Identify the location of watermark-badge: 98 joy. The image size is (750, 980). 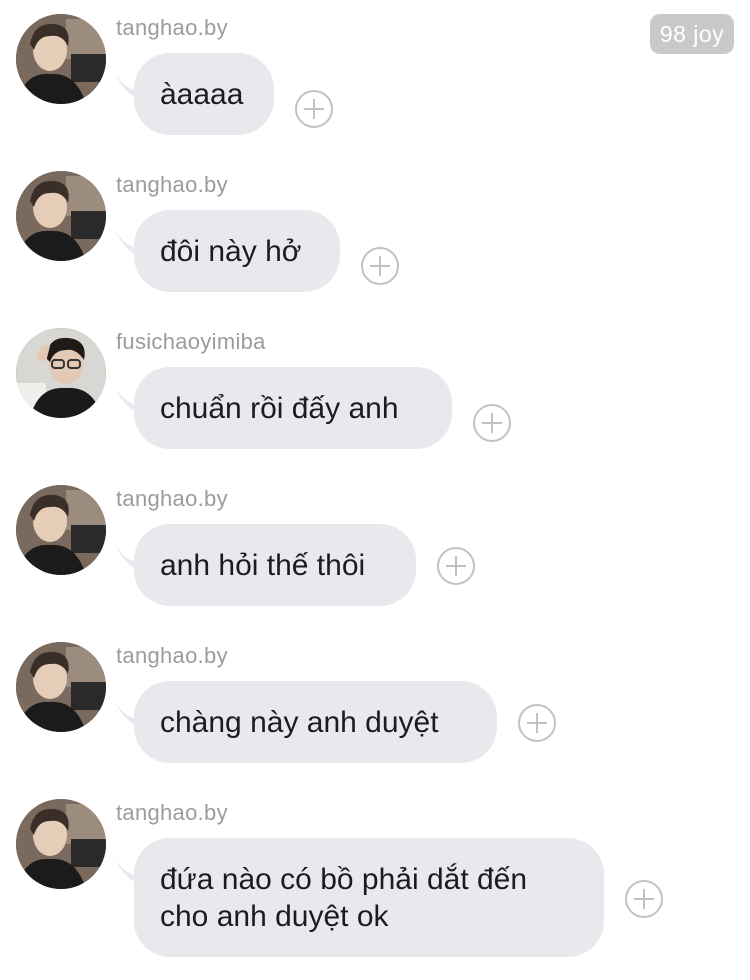
(692, 34).